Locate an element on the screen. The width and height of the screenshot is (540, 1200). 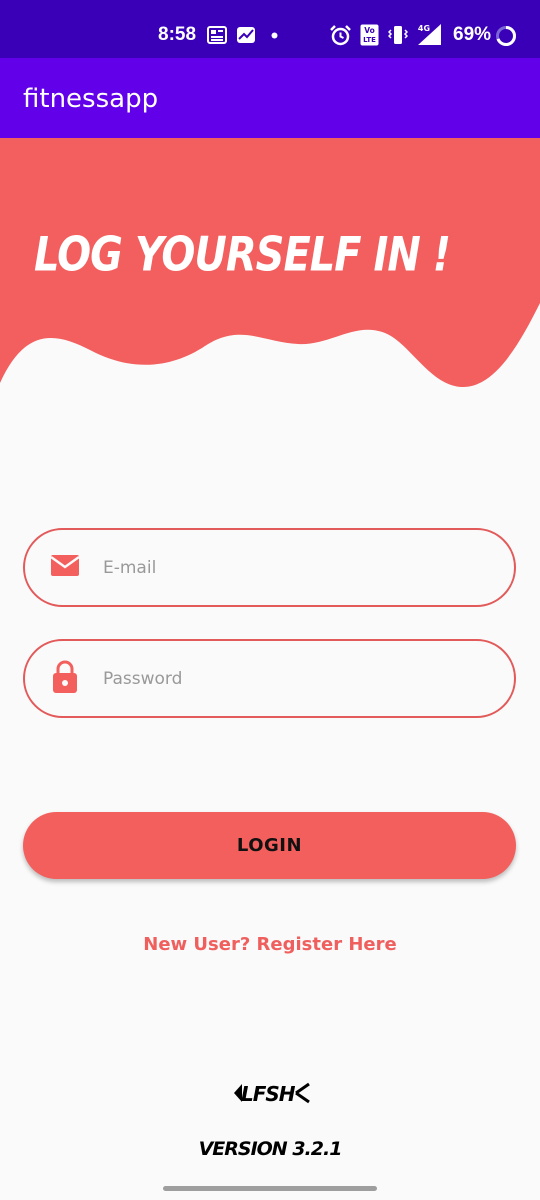
vibrate-icon is located at coordinates (398, 35).